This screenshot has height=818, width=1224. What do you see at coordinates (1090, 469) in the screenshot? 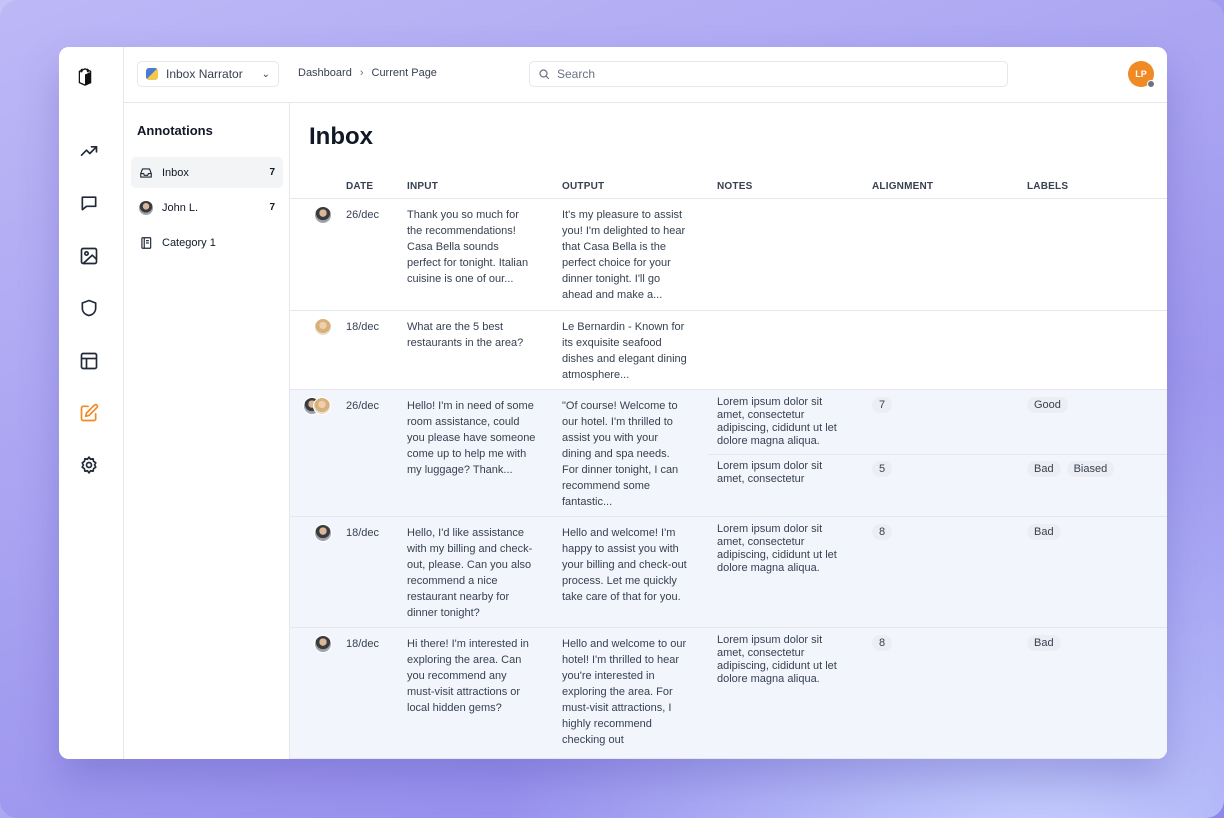
I see `label-tag: Biased` at bounding box center [1090, 469].